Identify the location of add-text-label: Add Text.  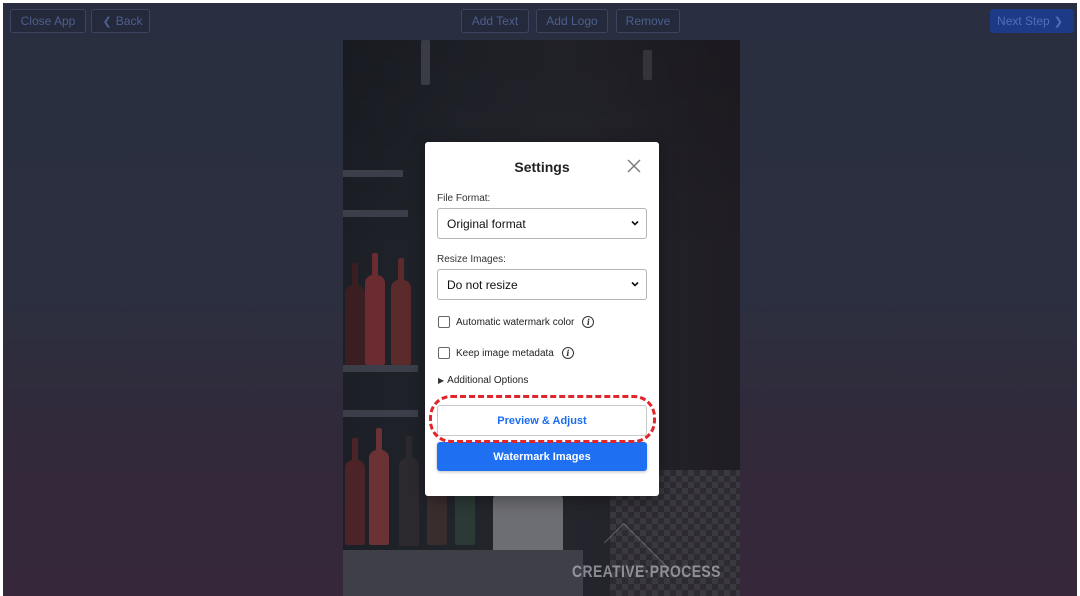
(495, 21).